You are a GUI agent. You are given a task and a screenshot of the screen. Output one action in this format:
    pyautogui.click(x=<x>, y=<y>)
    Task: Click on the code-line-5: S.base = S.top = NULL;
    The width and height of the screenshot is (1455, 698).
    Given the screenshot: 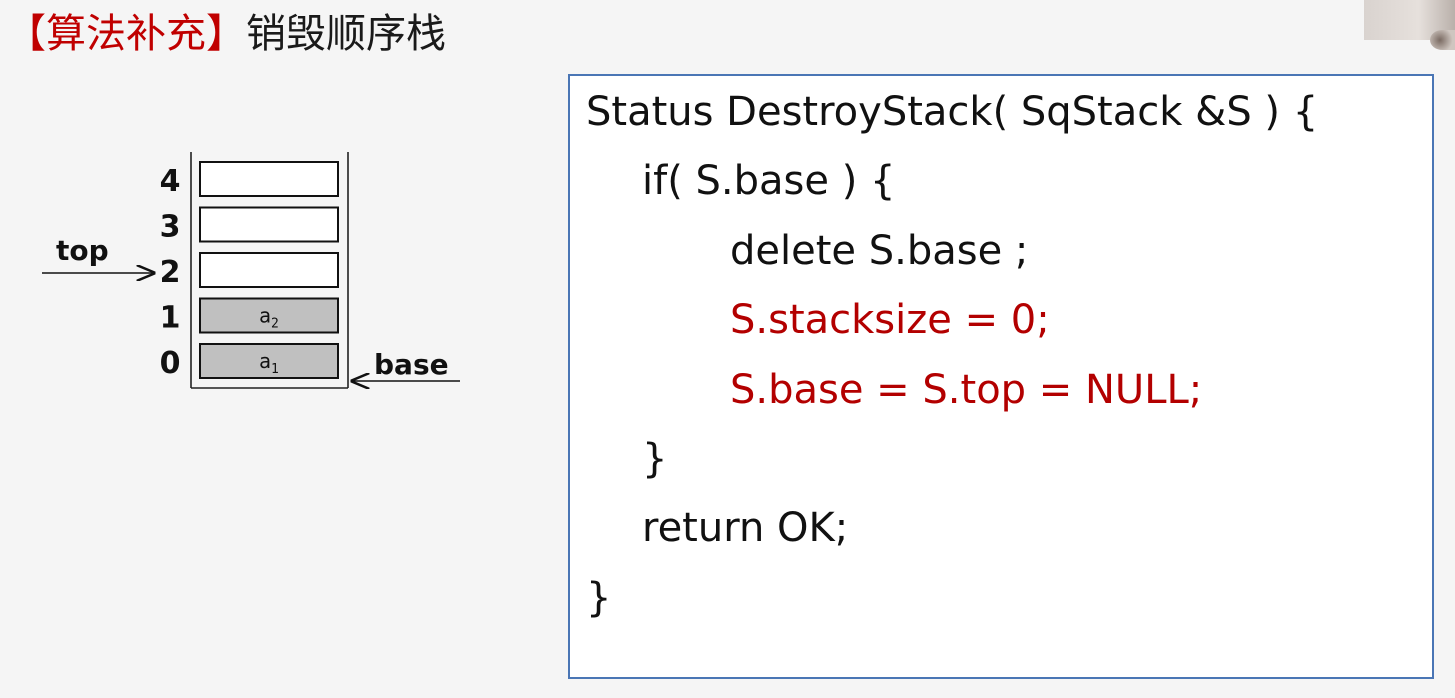 What is the action you would take?
    pyautogui.click(x=966, y=389)
    